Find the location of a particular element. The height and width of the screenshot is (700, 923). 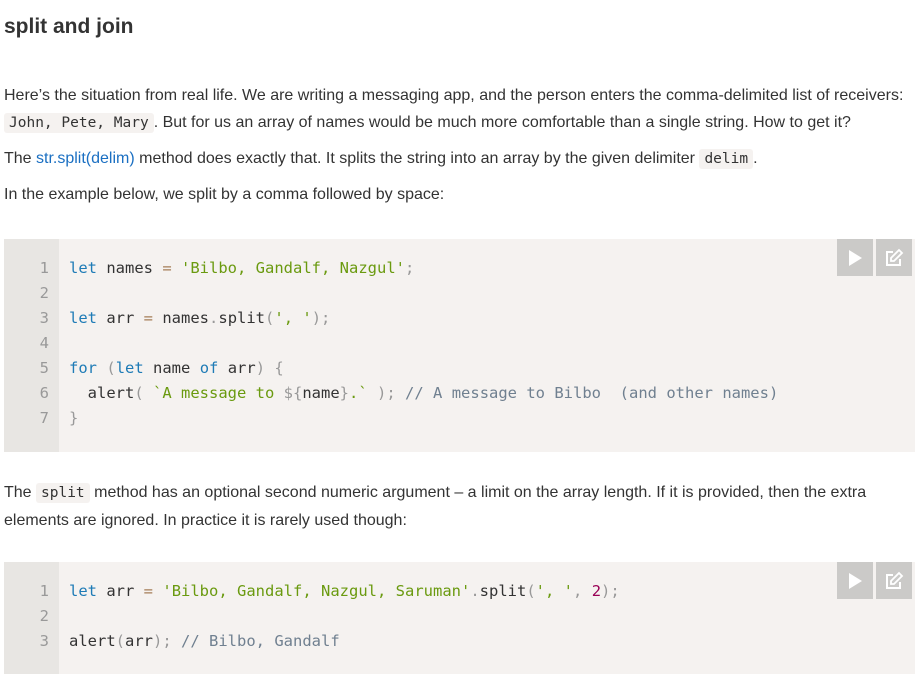

code-token: 'Bilbo, Gandalf, Nazgul' is located at coordinates (293, 268).